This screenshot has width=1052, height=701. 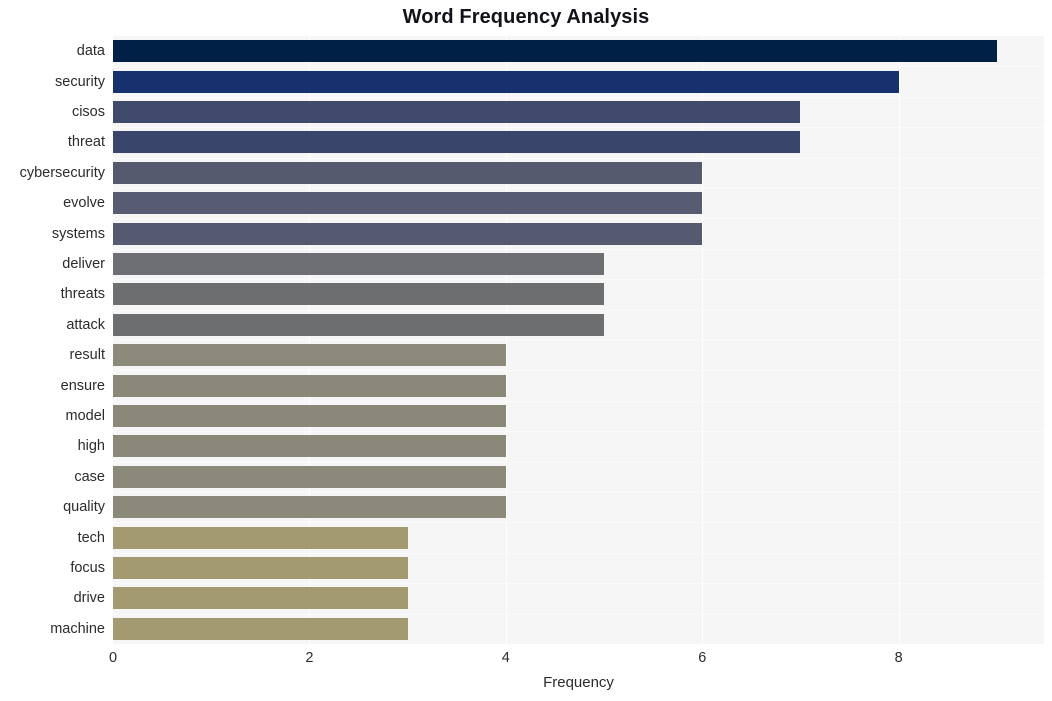 What do you see at coordinates (89, 598) in the screenshot?
I see `y-tick-label-drive: drive` at bounding box center [89, 598].